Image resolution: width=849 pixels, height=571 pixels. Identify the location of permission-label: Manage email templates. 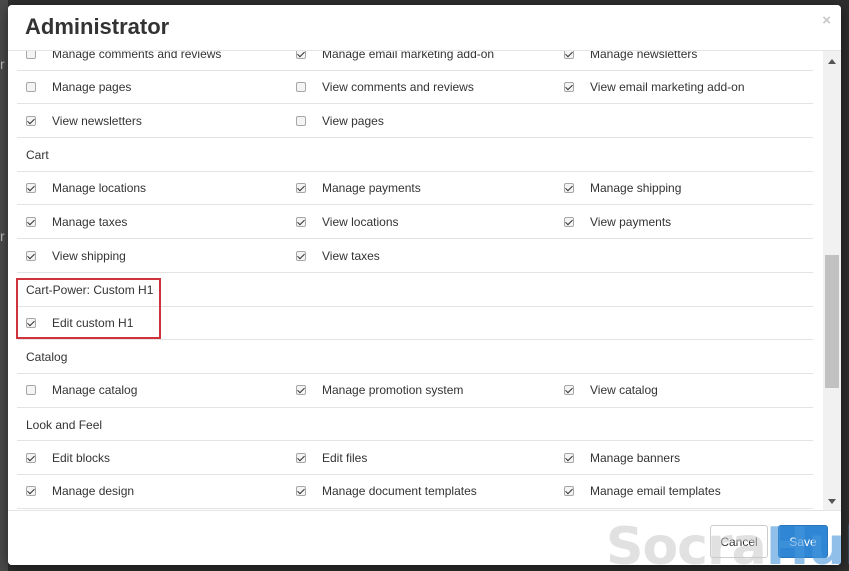
(655, 491).